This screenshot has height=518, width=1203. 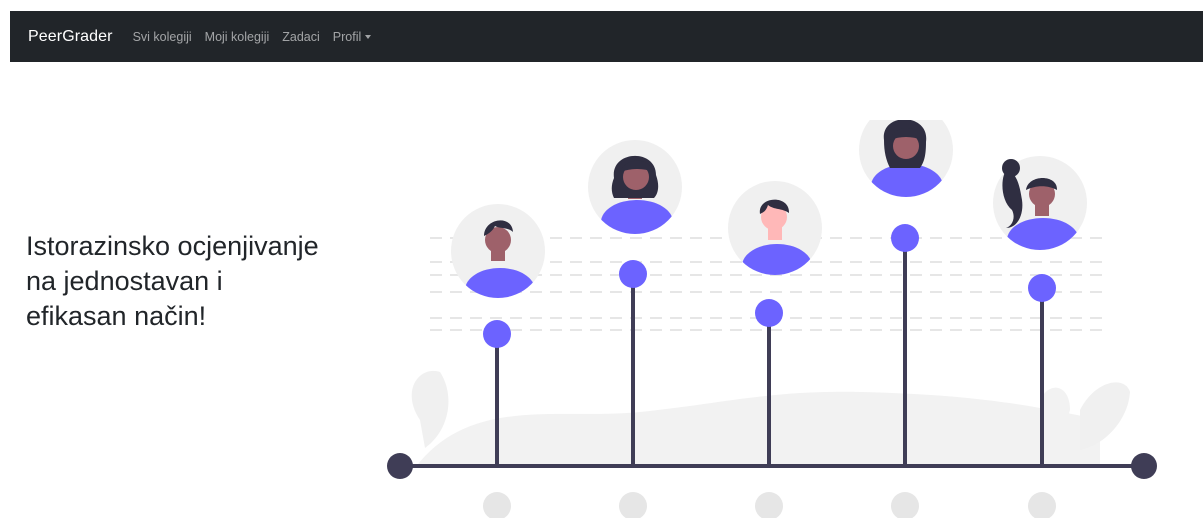 I want to click on bottom-dots, so click(x=769, y=505).